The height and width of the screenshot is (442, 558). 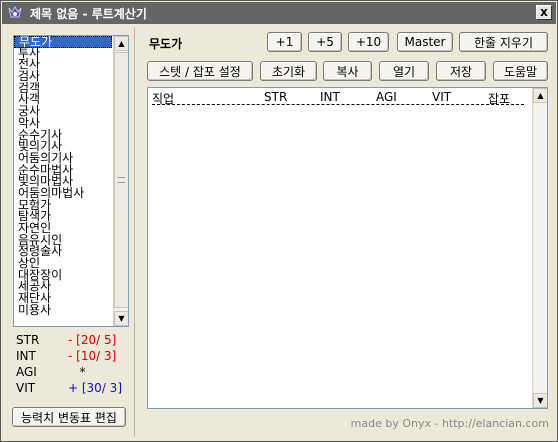 What do you see at coordinates (330, 97) in the screenshot?
I see `col-int: INT` at bounding box center [330, 97].